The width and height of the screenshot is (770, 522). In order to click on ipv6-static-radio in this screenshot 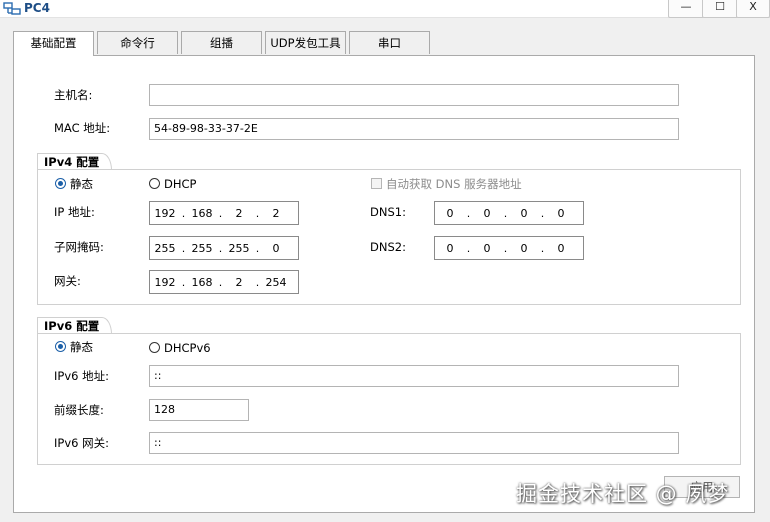, I will do `click(60, 346)`.